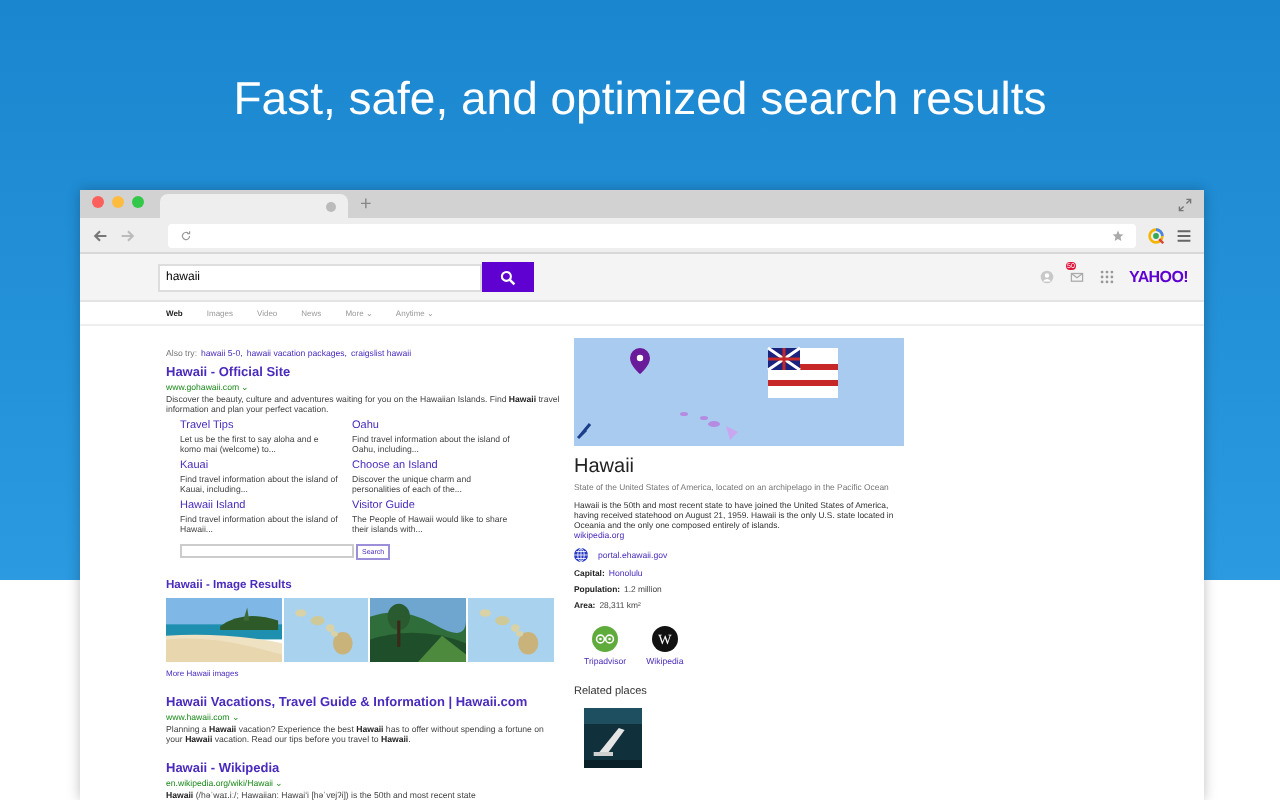  I want to click on site-search-field, so click(267, 551).